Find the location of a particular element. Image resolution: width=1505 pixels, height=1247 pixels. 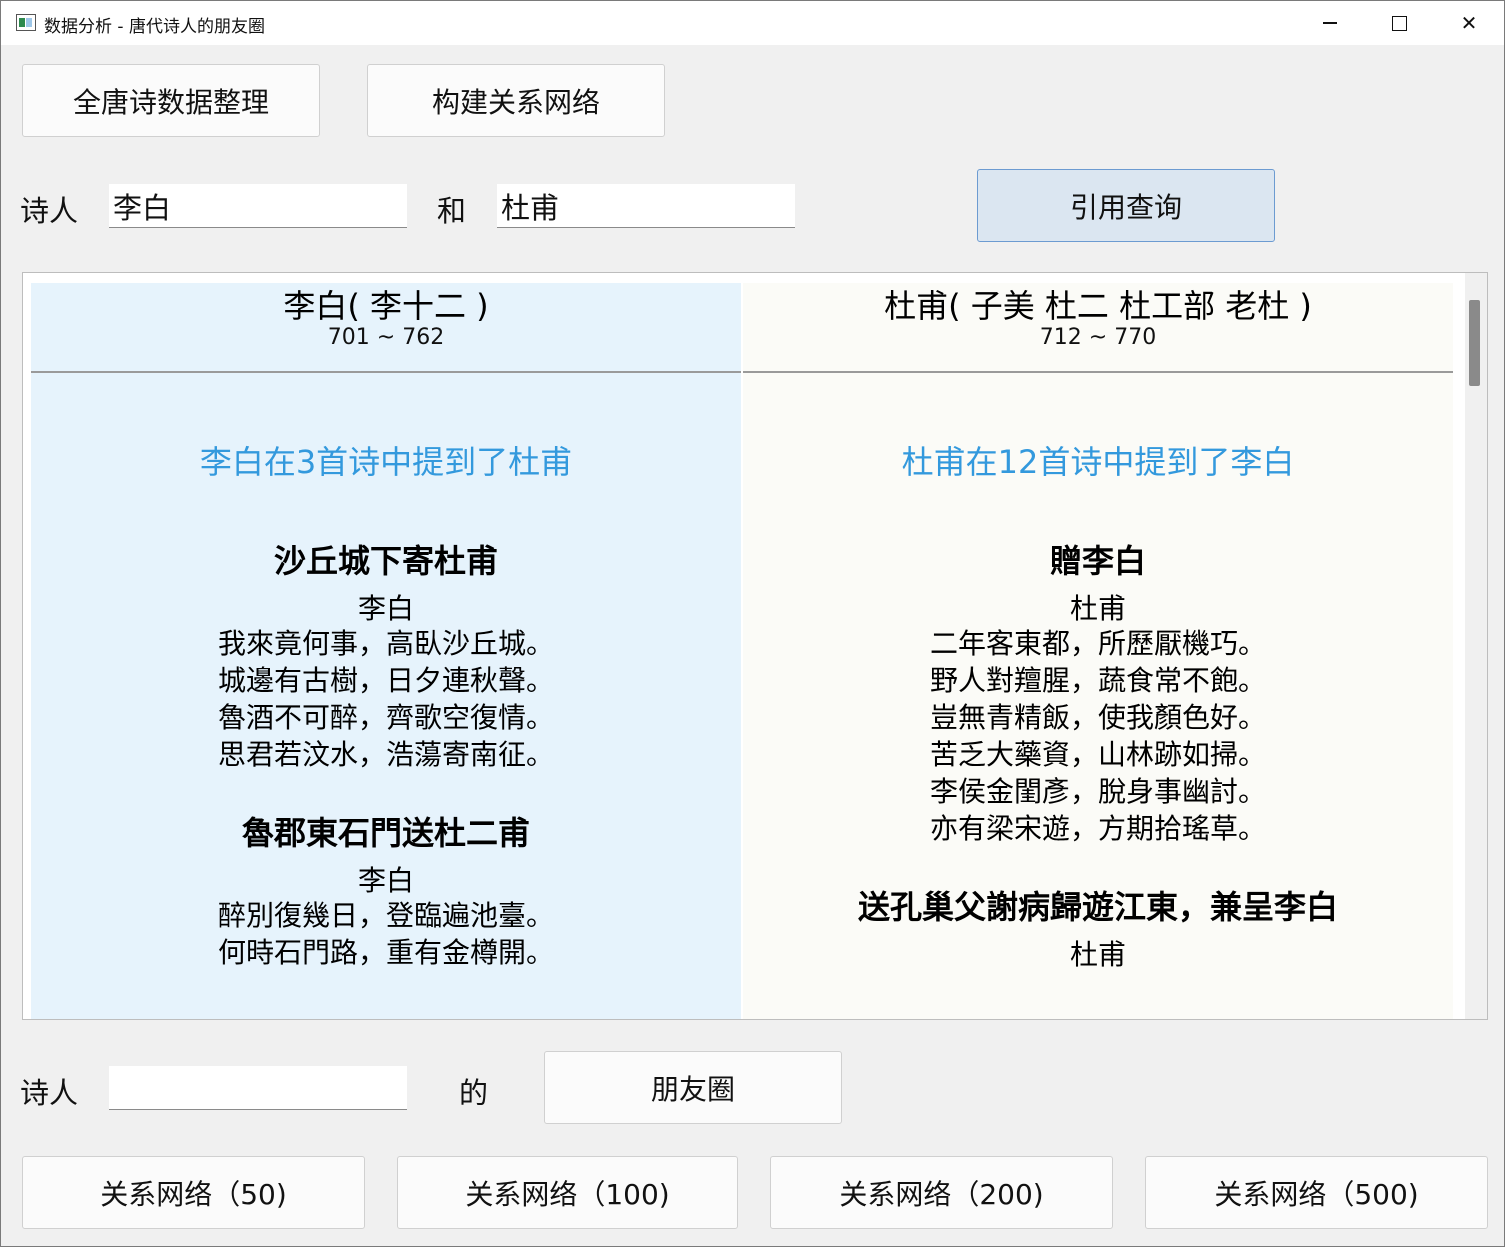

window-title: 数据分析 - 唐代诗人的朋友圈 is located at coordinates (154, 27).